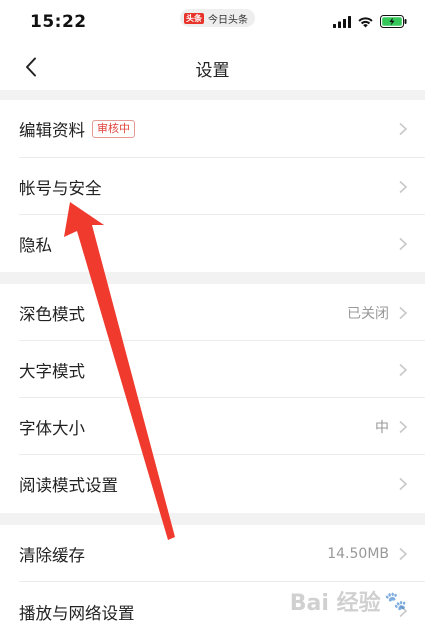  Describe the element at coordinates (212, 186) in the screenshot. I see `settings-row-account-security: 帐号与安全` at that location.